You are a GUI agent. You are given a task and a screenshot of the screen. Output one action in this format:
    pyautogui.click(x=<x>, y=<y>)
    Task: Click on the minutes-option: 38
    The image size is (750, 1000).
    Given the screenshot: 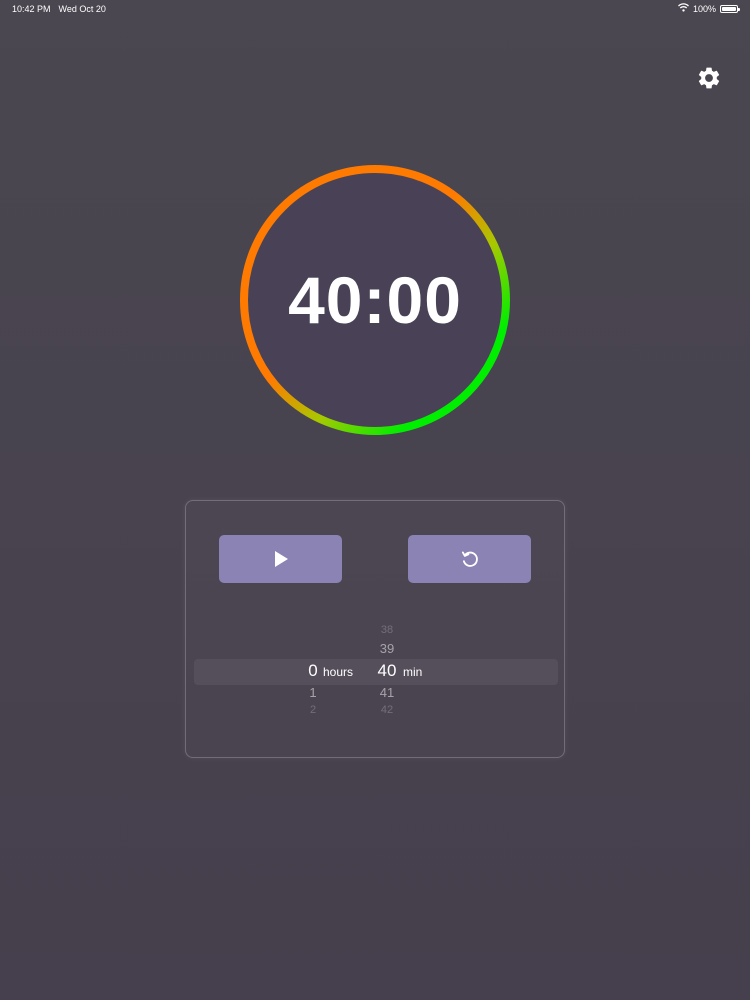 What is the action you would take?
    pyautogui.click(x=387, y=630)
    